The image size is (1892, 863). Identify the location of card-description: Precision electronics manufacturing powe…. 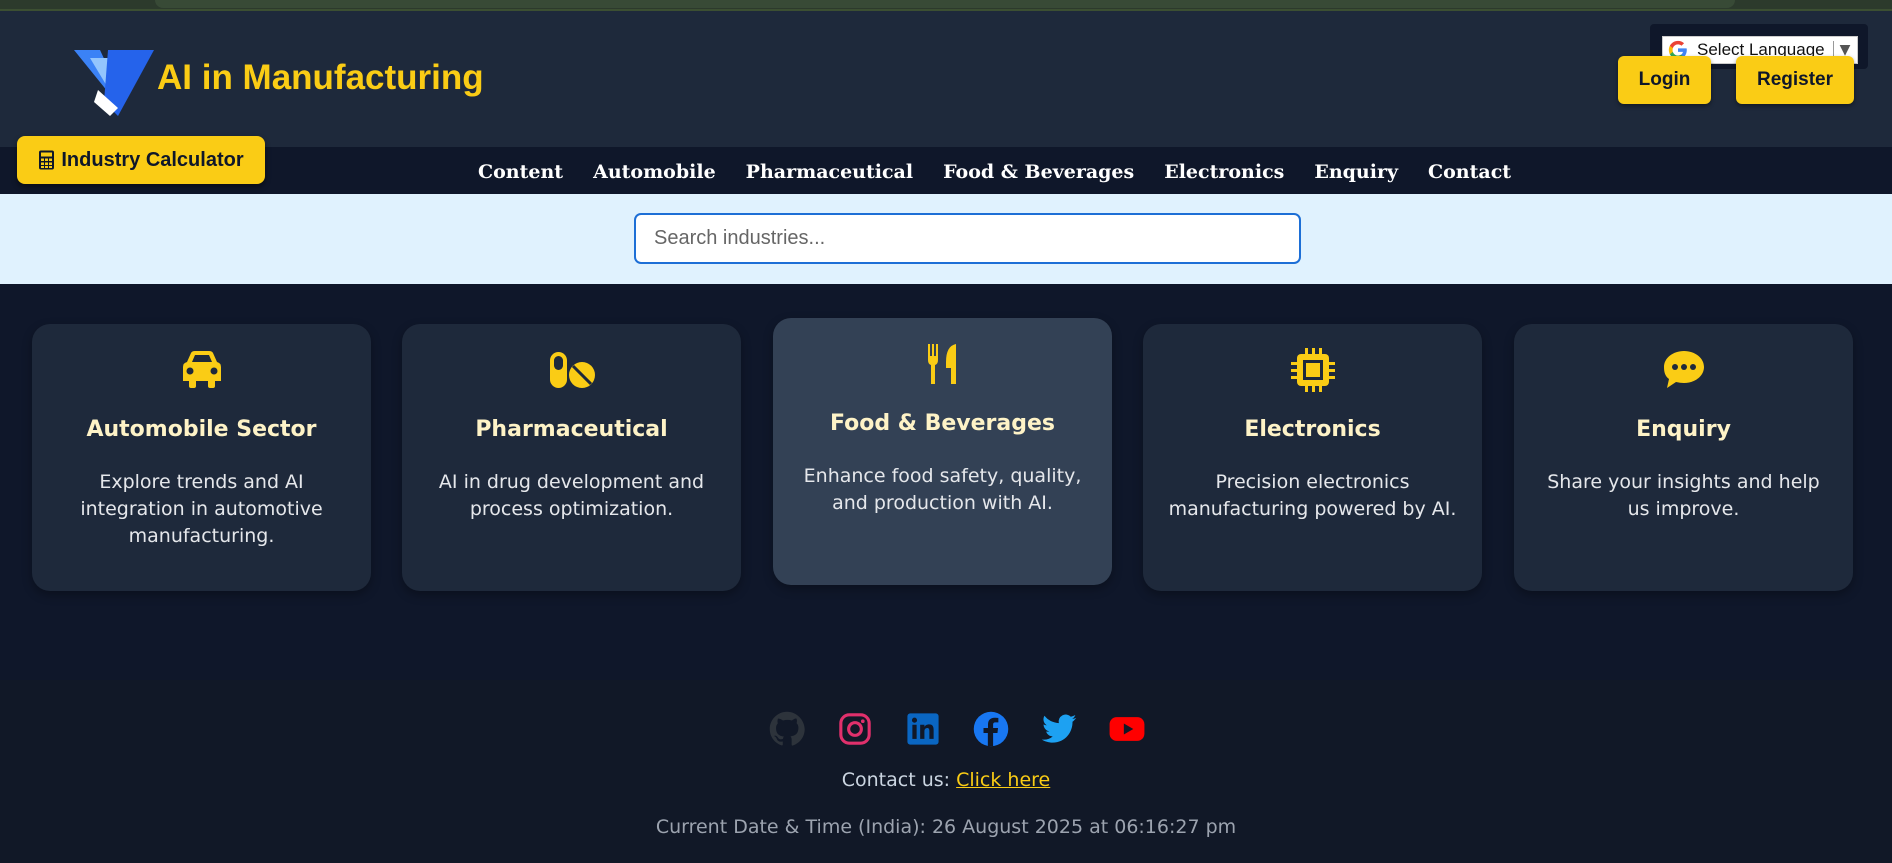
(1312, 495).